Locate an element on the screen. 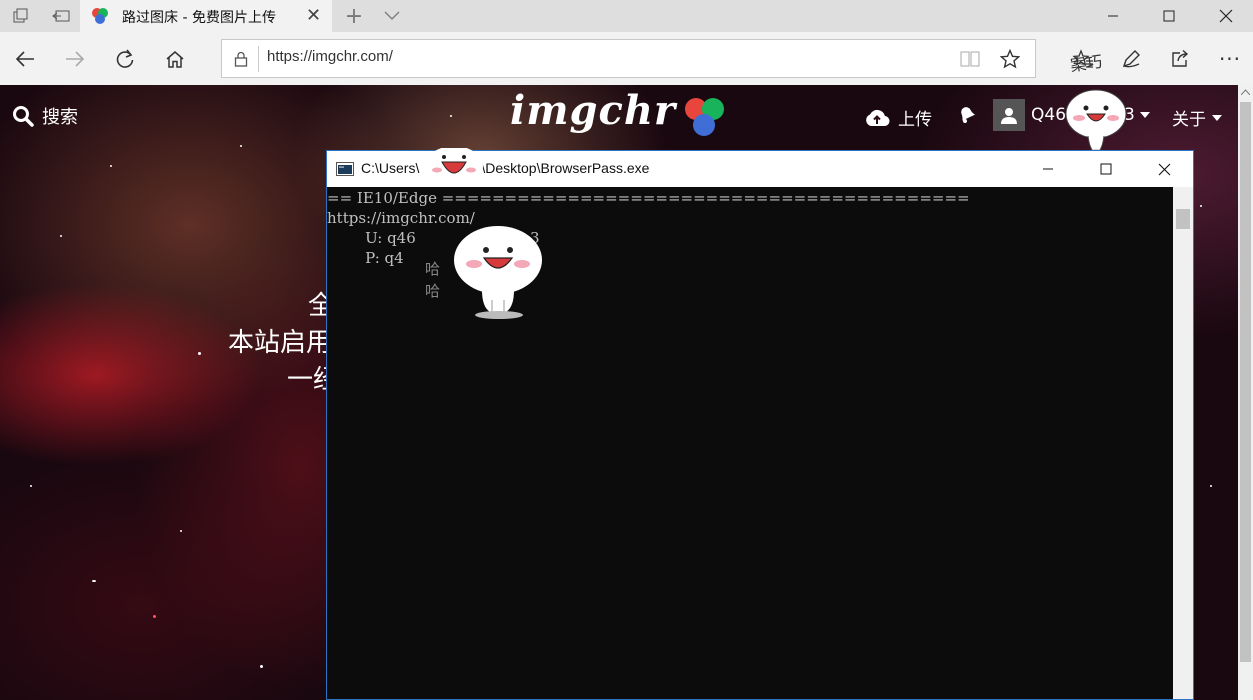 The width and height of the screenshot is (1253, 700). site-logo-text: imgchr is located at coordinates (593, 110).